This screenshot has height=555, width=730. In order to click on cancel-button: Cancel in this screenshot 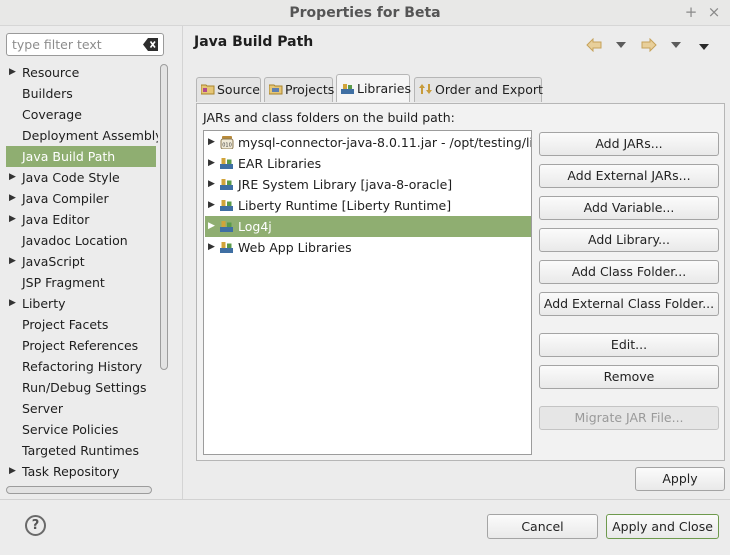, I will do `click(542, 526)`.